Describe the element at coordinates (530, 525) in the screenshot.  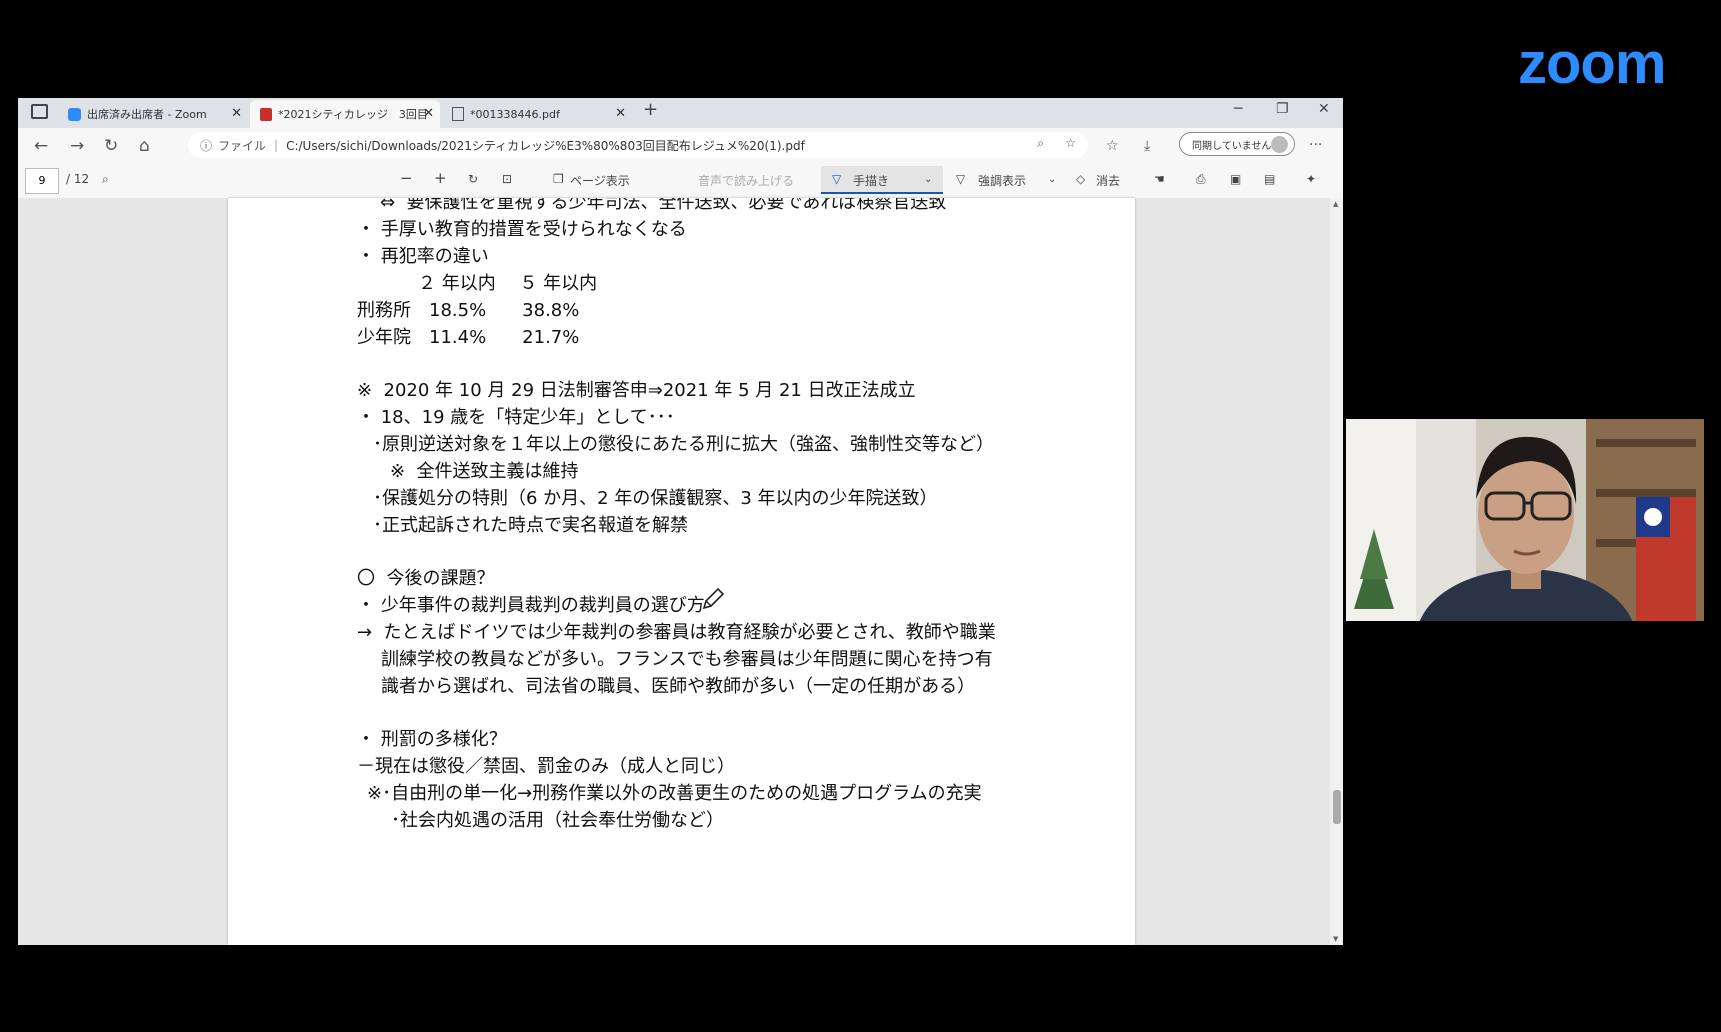
I see `doc-line: ･正式起訴された時点で実名報道を解禁` at that location.